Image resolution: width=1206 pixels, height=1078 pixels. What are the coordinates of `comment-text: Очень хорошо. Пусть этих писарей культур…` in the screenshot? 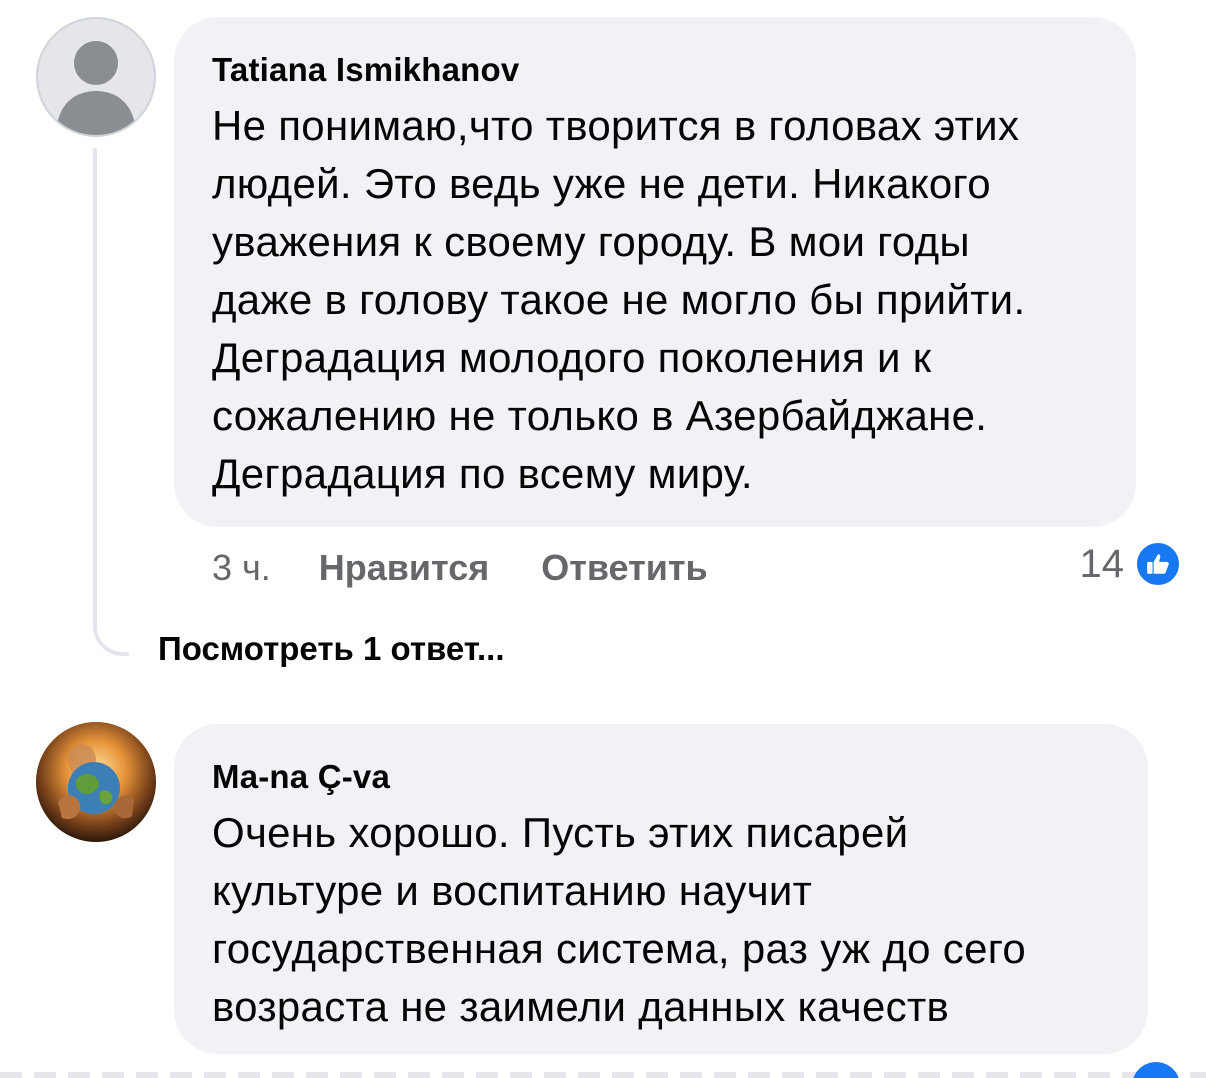 It's located at (619, 919).